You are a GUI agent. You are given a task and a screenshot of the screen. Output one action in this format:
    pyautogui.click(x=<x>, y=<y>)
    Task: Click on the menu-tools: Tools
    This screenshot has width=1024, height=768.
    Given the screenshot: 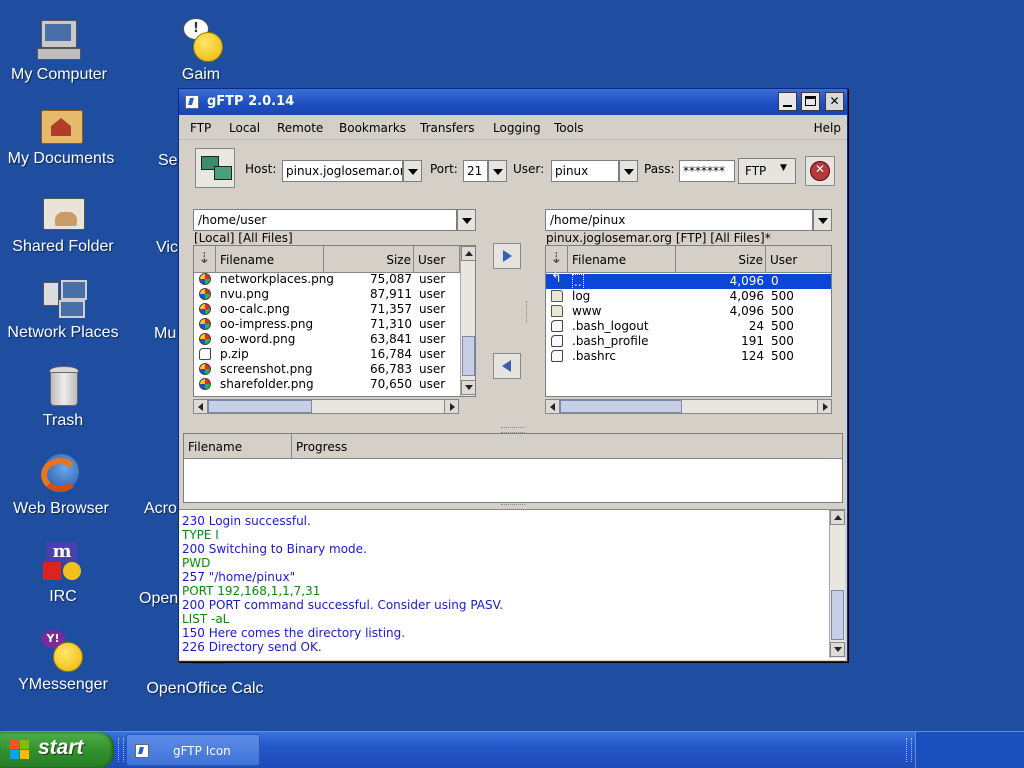 What is the action you would take?
    pyautogui.click(x=569, y=128)
    